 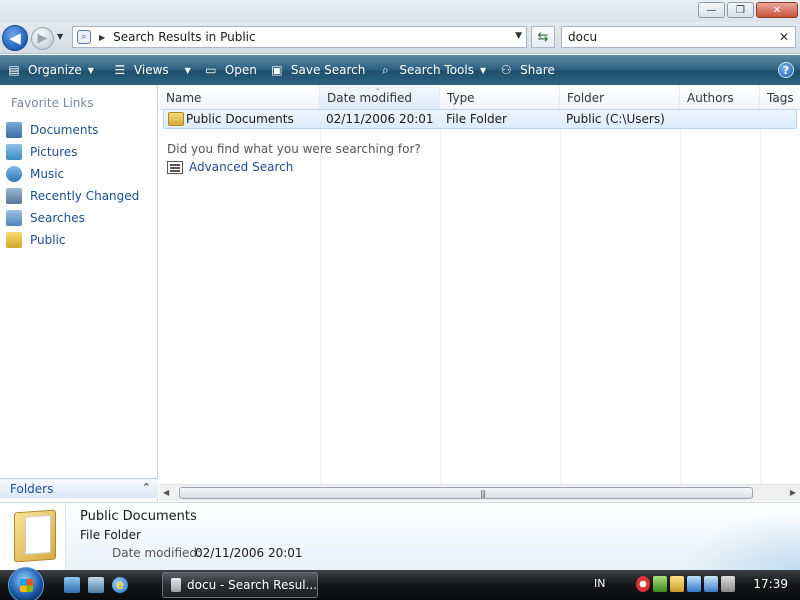 What do you see at coordinates (14, 174) in the screenshot?
I see `music-icon` at bounding box center [14, 174].